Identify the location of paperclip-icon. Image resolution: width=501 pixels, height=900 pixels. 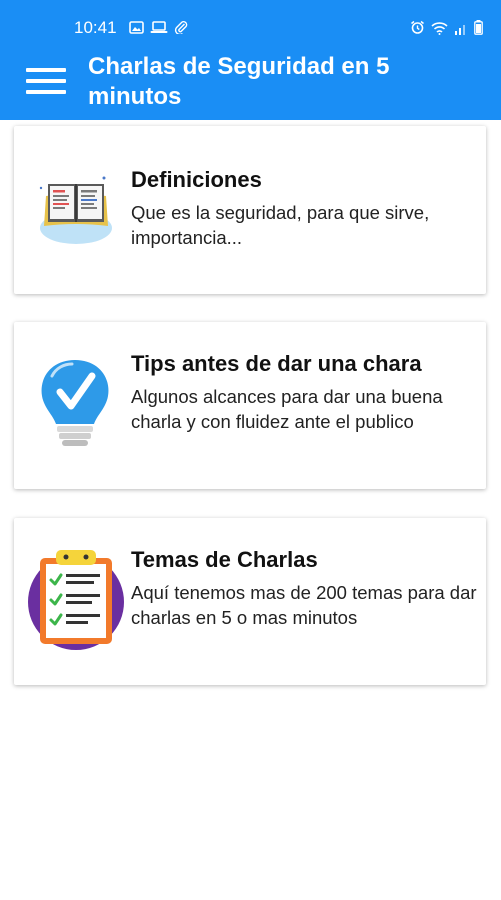
(181, 27).